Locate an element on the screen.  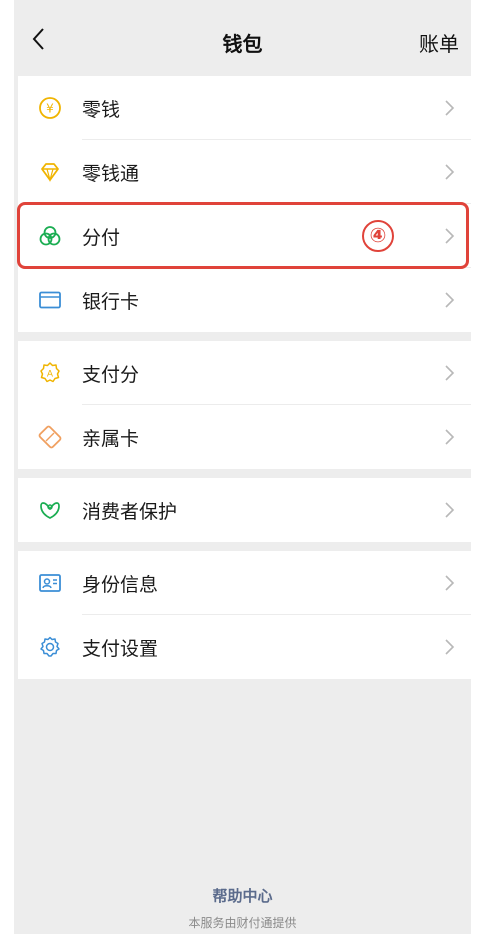
page-title: 钱包 is located at coordinates (242, 44).